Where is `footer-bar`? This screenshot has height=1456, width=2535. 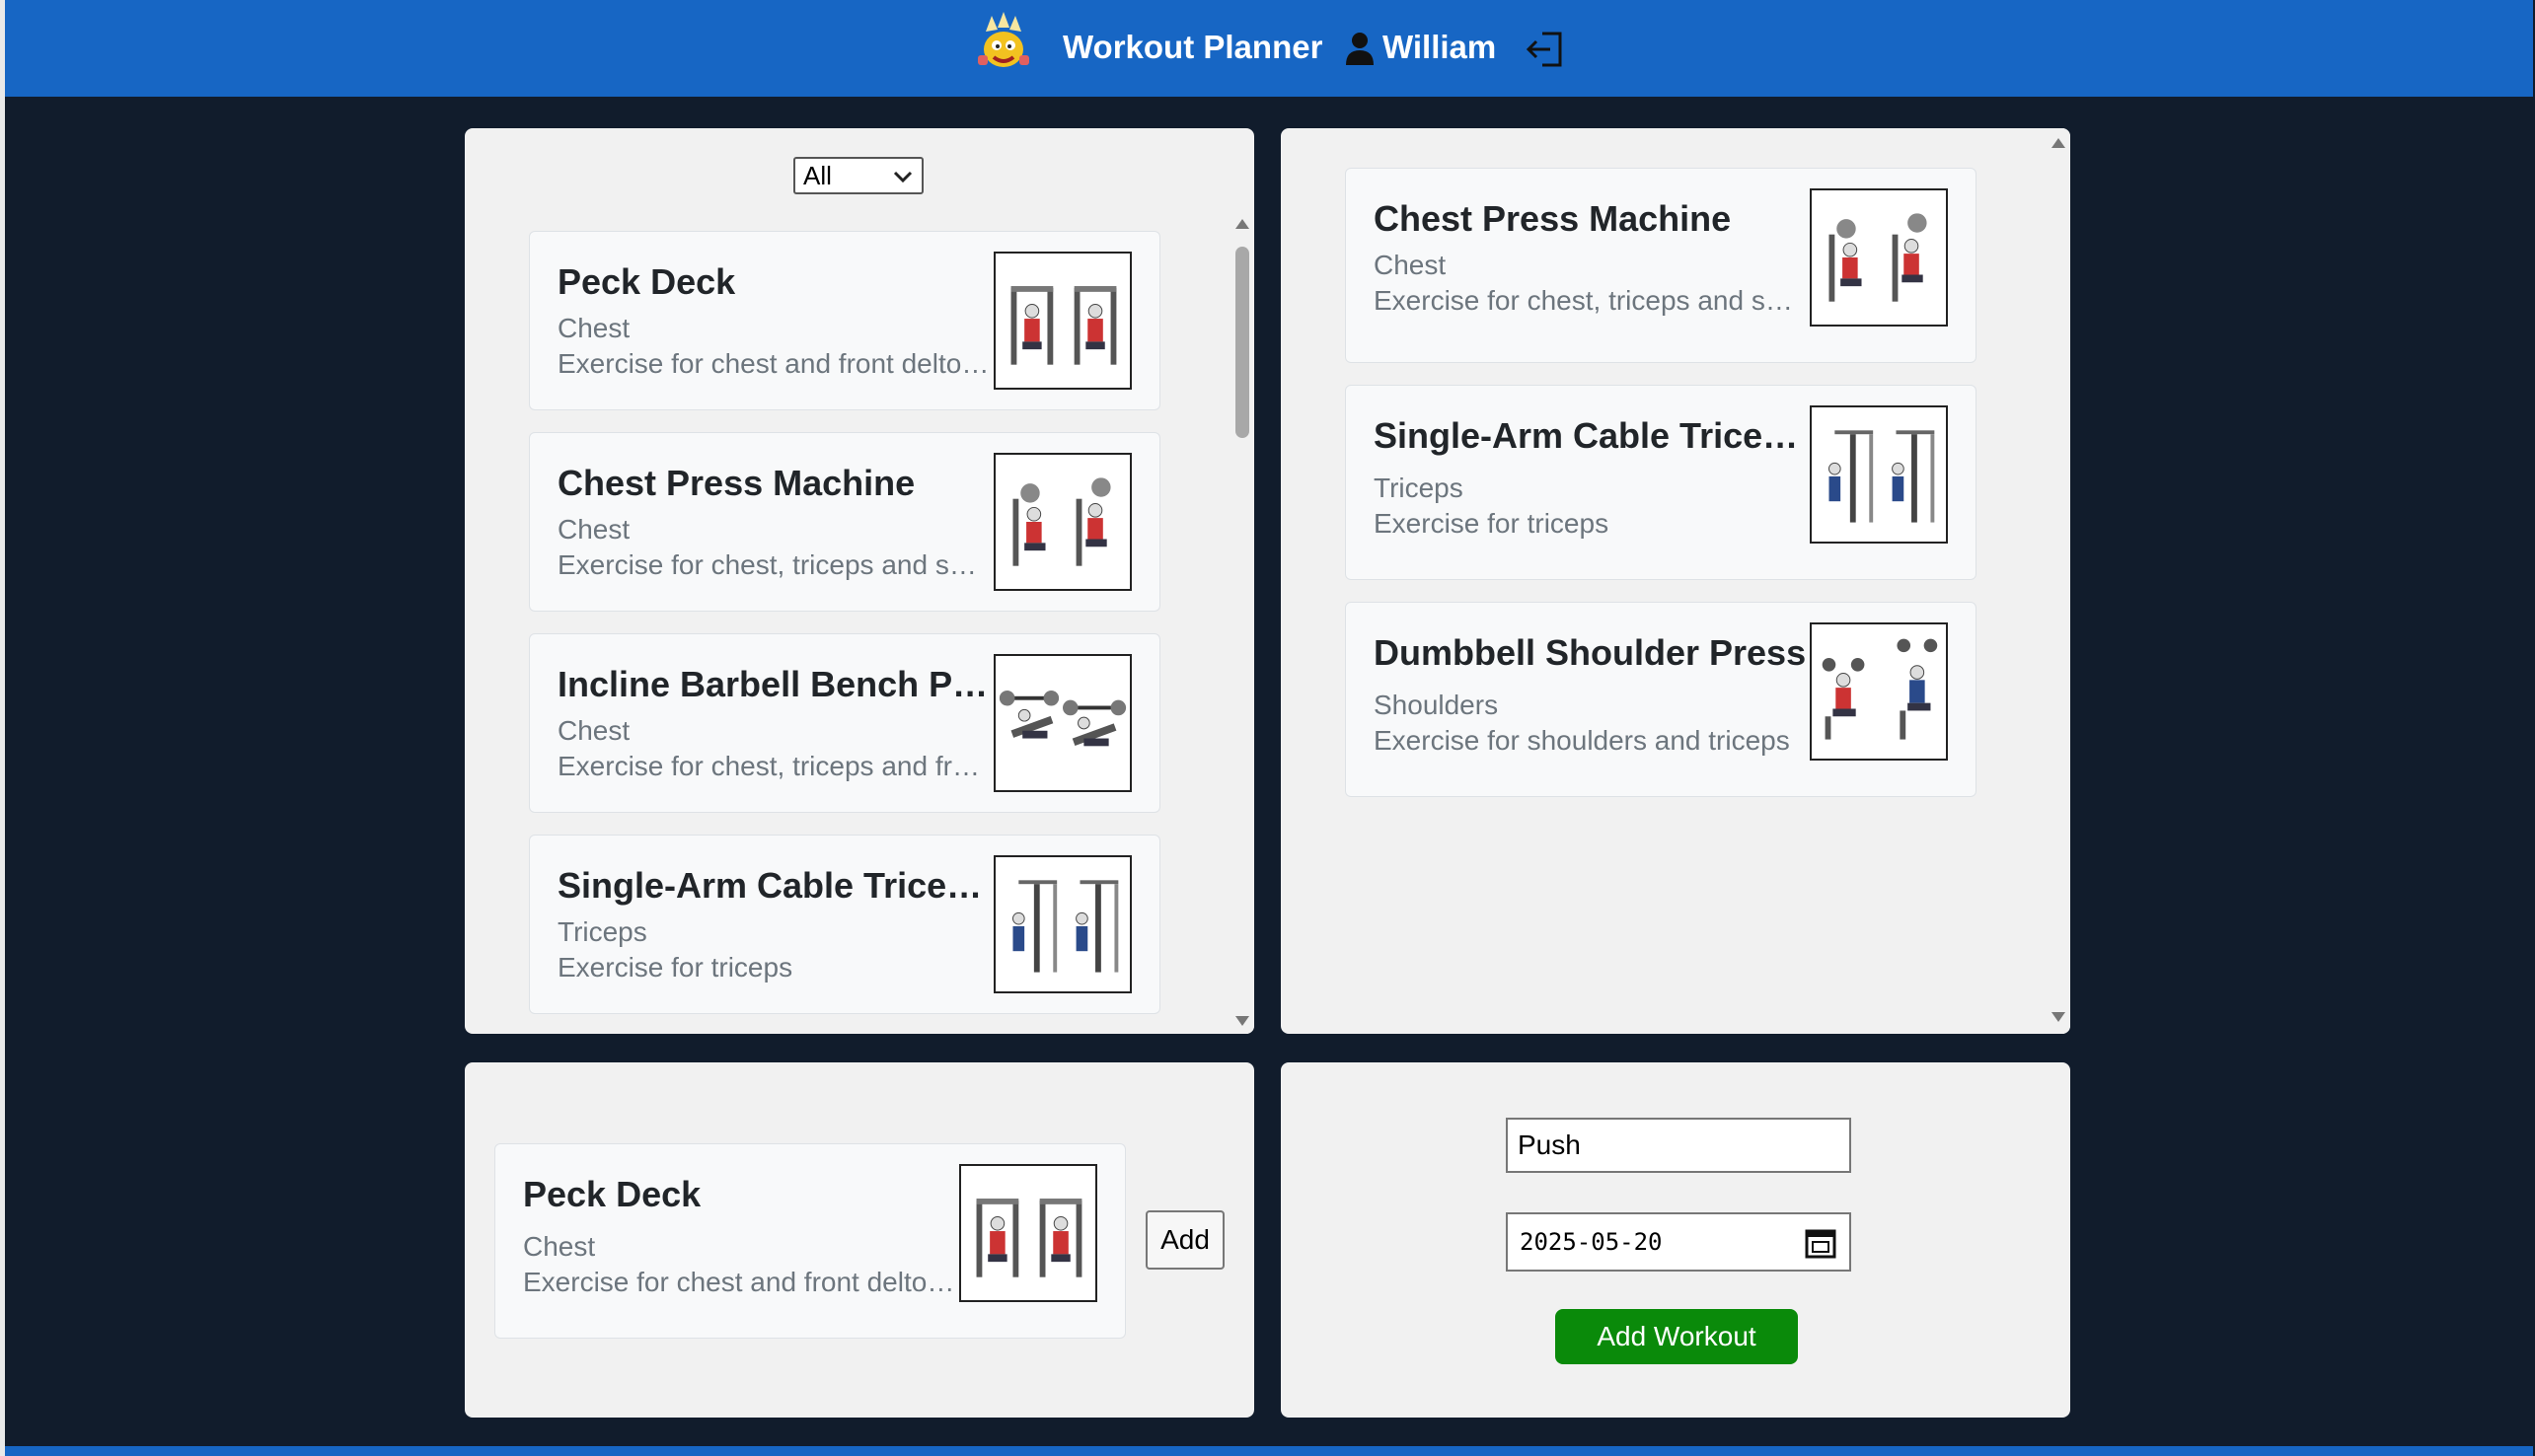
footer-bar is located at coordinates (1269, 1451).